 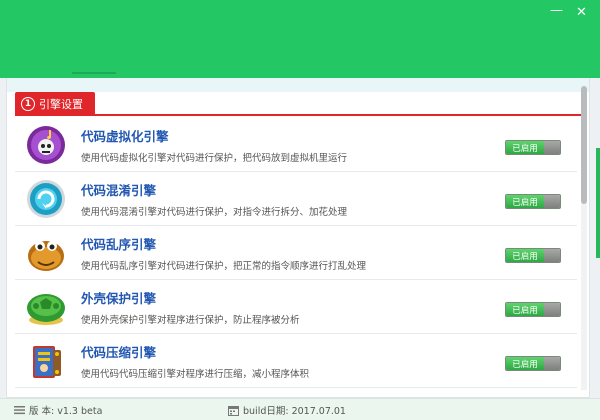 I want to click on turtle-shell-icon, so click(x=46, y=309).